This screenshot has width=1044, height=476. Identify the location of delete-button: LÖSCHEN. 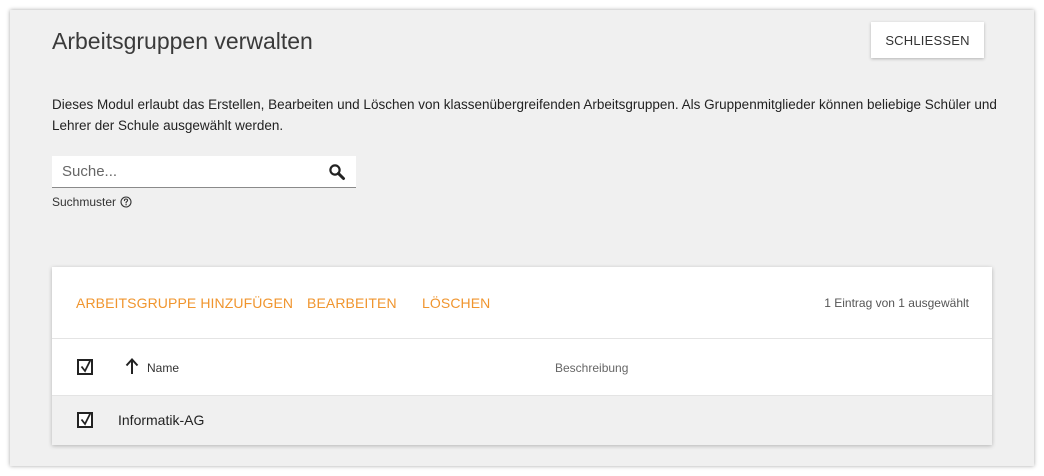
(456, 303).